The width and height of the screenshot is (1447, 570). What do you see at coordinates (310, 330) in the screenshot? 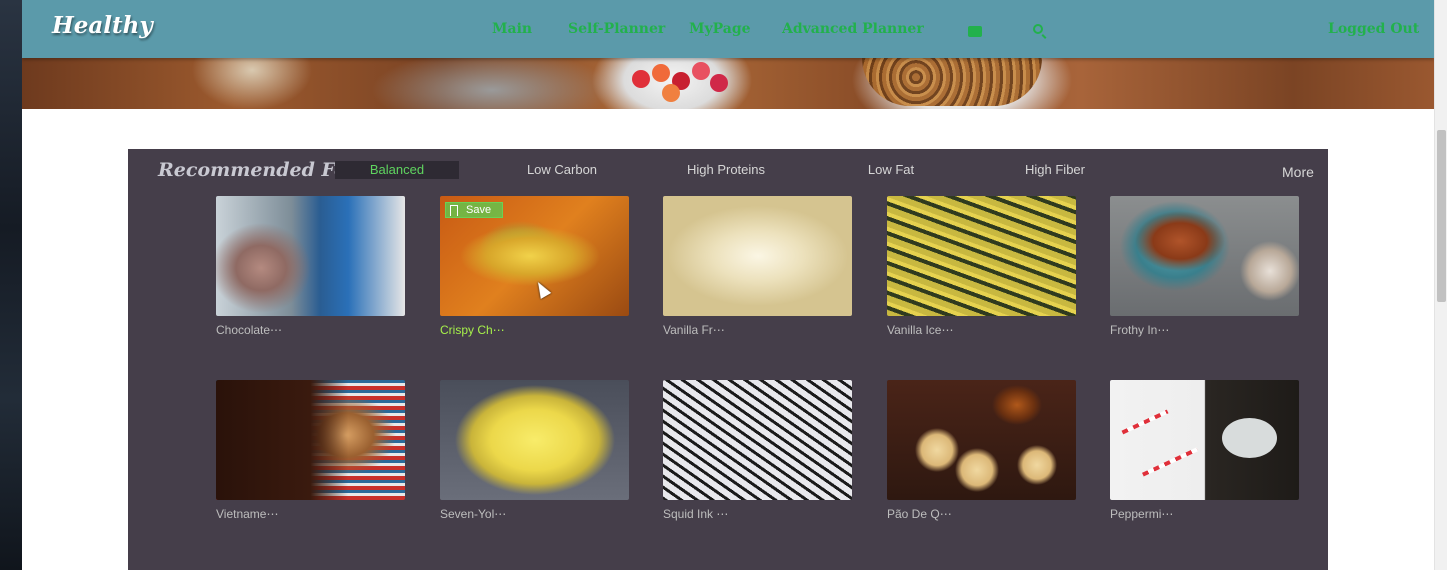
I see `food-name: Chocolate⋯` at bounding box center [310, 330].